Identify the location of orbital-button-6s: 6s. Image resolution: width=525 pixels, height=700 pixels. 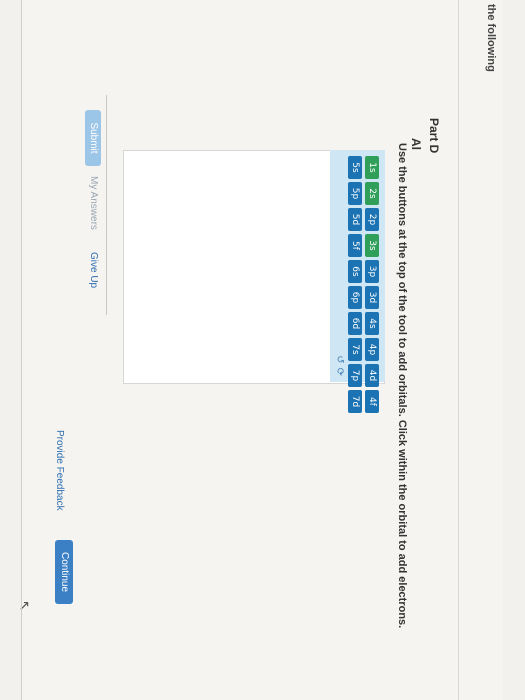
(355, 271).